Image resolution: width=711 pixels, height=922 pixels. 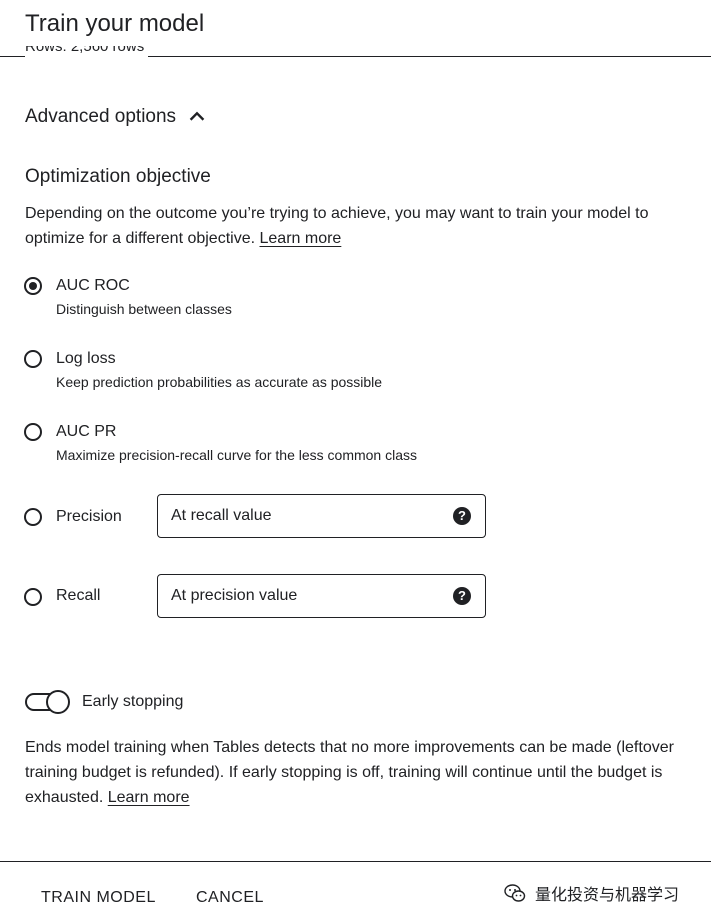 What do you see at coordinates (515, 893) in the screenshot?
I see `wechat-icon` at bounding box center [515, 893].